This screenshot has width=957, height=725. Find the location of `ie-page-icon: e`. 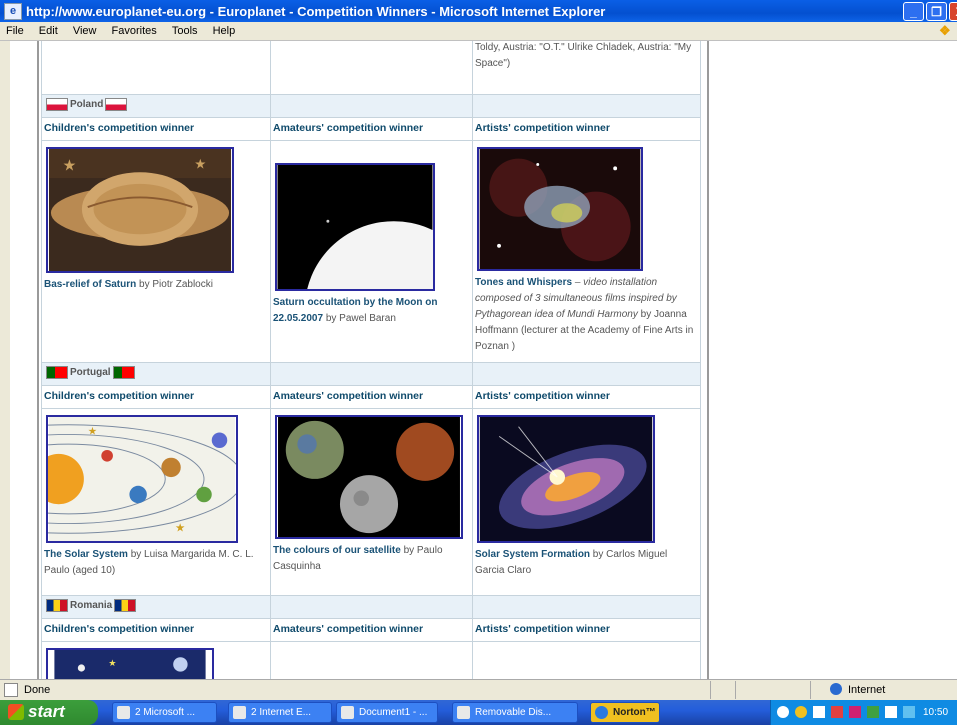

ie-page-icon: e is located at coordinates (13, 11).